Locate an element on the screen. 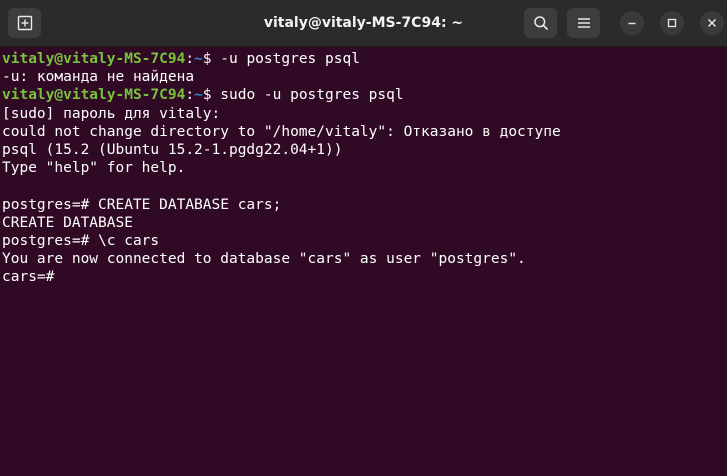 The height and width of the screenshot is (476, 727). search-icon is located at coordinates (540, 23).